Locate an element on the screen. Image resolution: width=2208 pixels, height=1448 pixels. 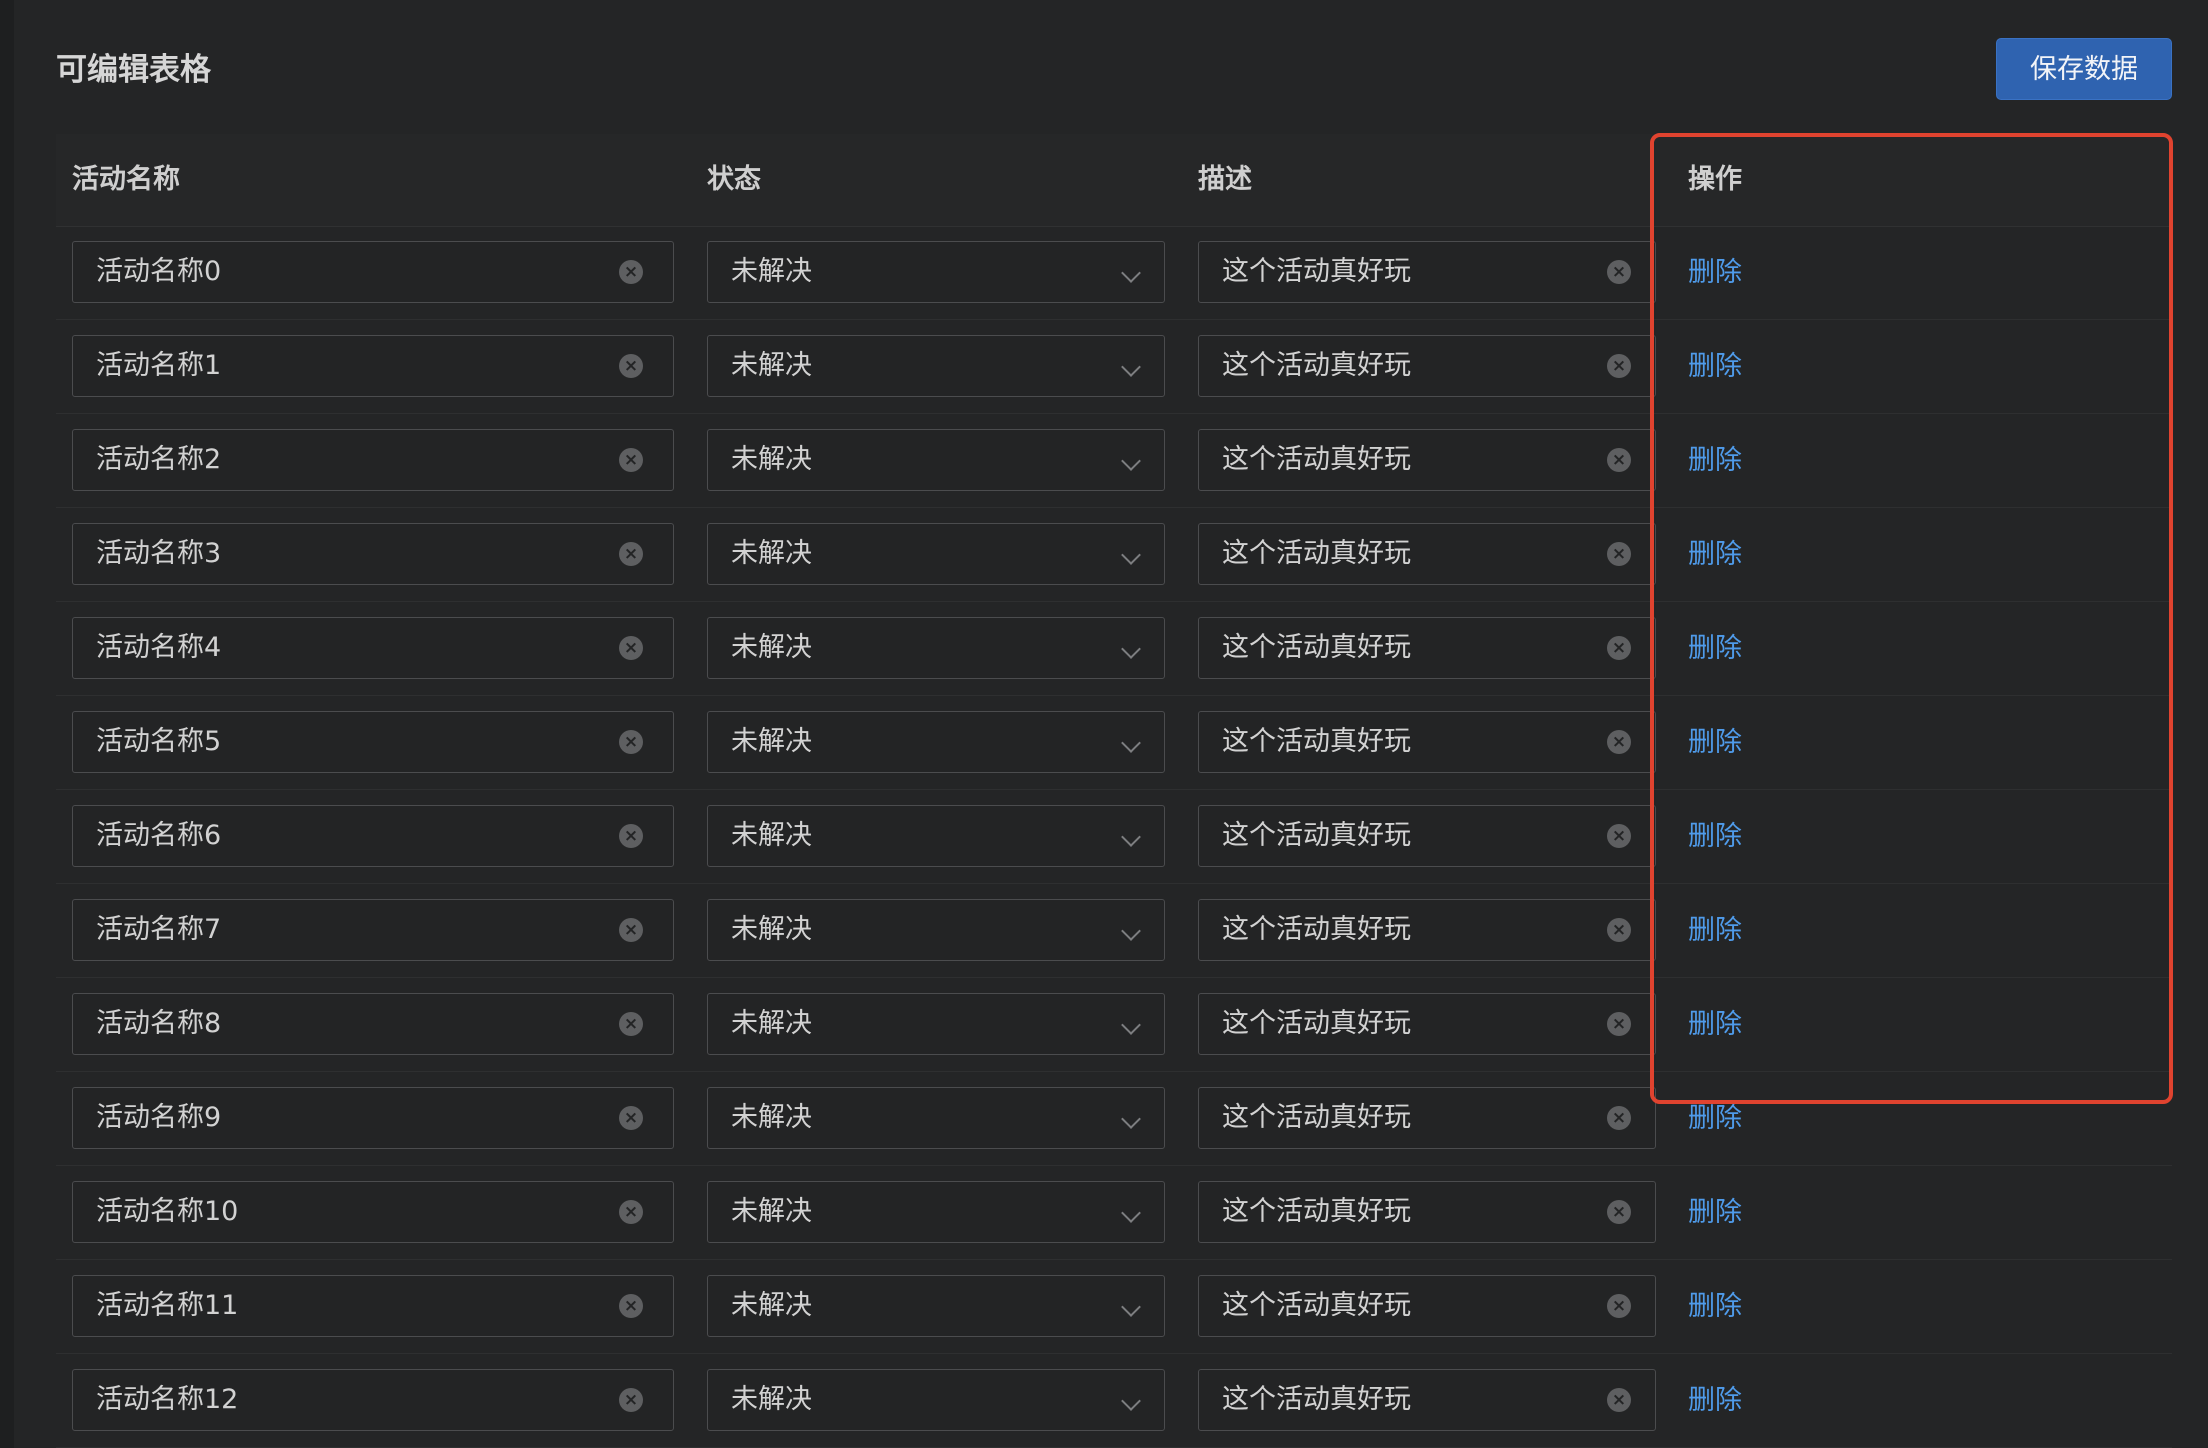
save-data-button: 保存数据 is located at coordinates (2084, 69).